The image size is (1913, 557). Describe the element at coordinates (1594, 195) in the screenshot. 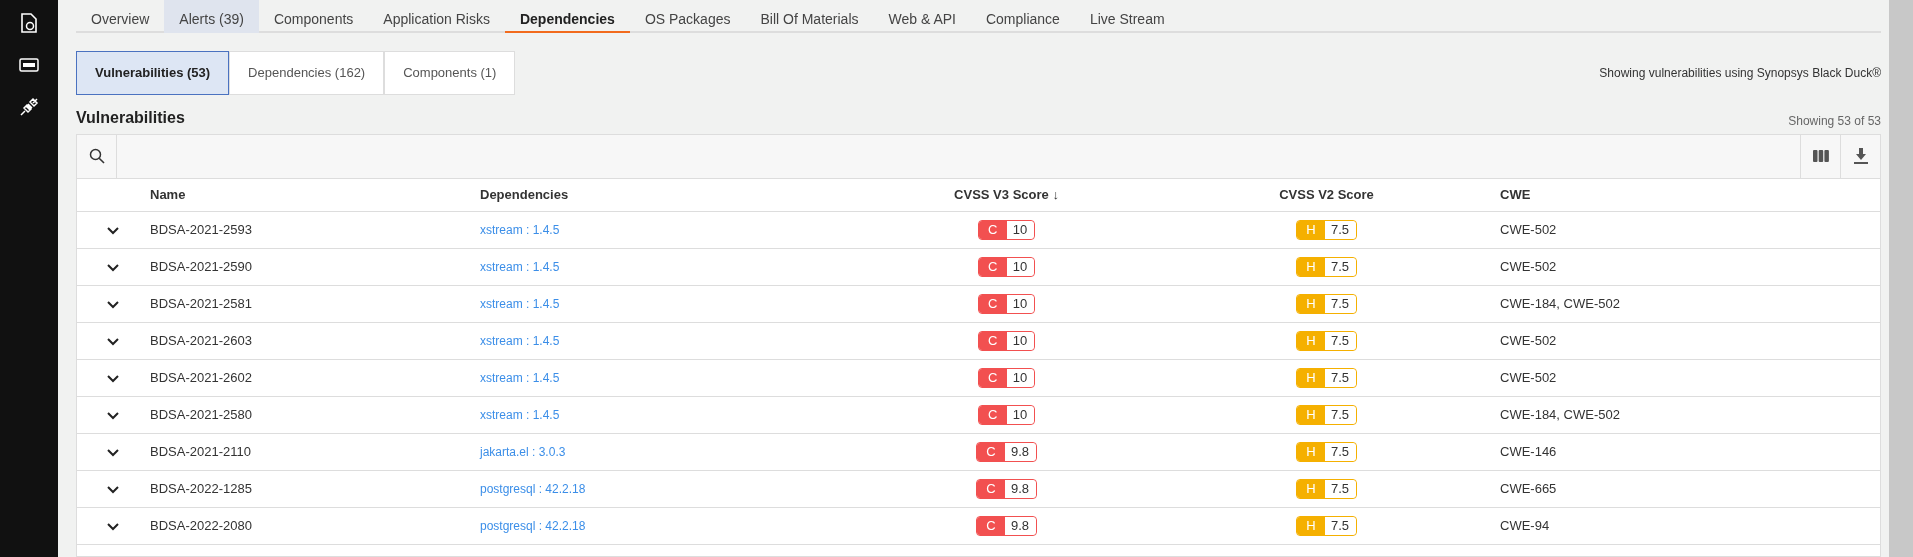

I see `column-header: CWE` at that location.